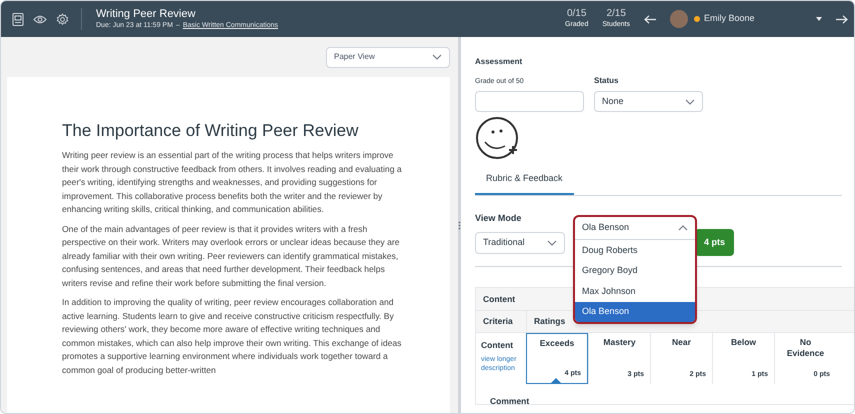 The width and height of the screenshot is (855, 414). I want to click on view-mode-select: Traditional, so click(520, 243).